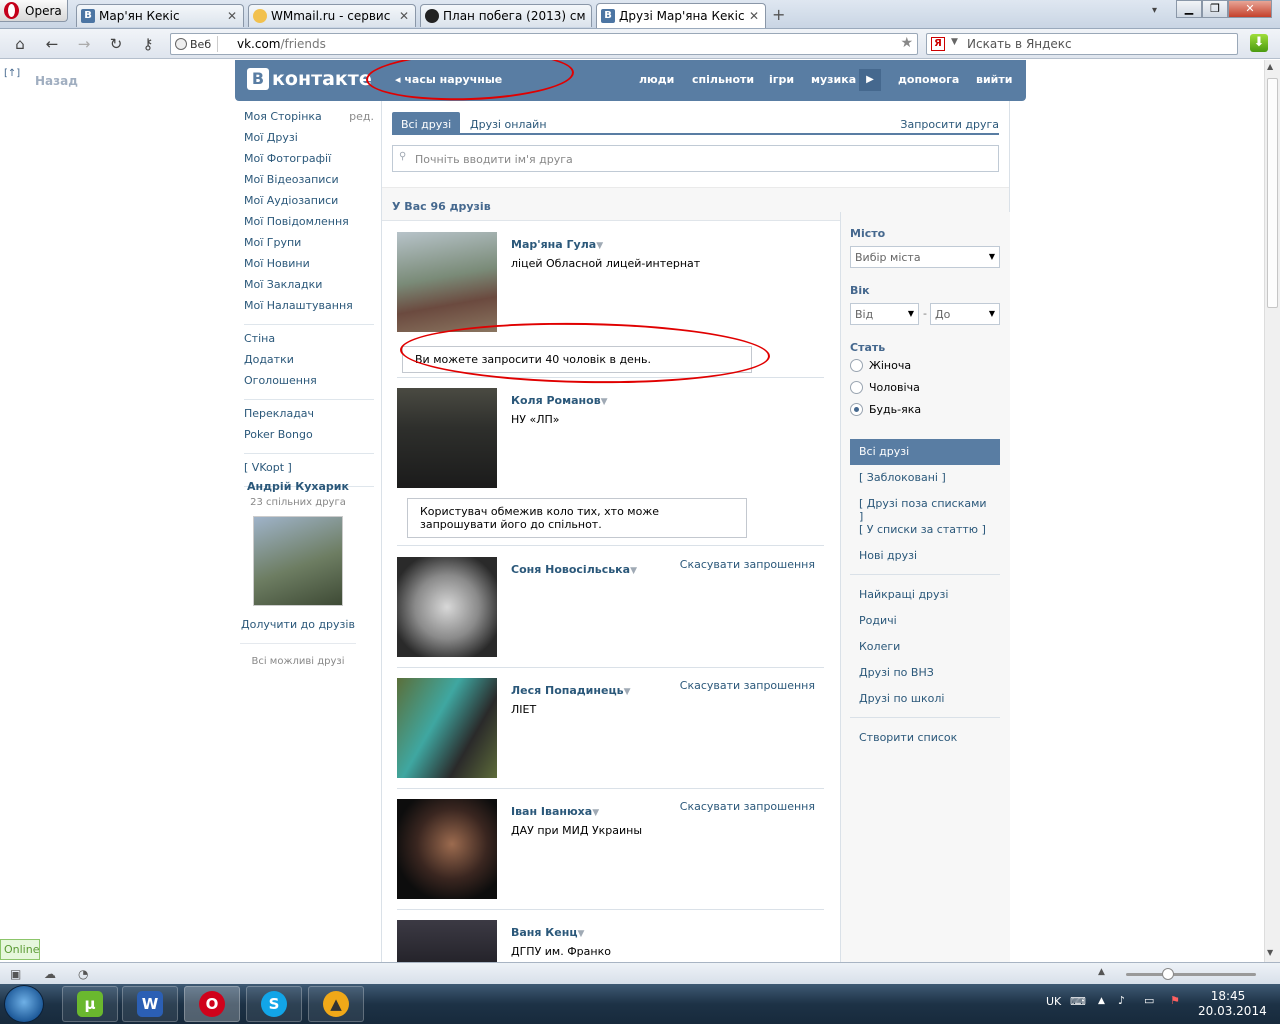  I want to click on web-badge: Веб, so click(197, 44).